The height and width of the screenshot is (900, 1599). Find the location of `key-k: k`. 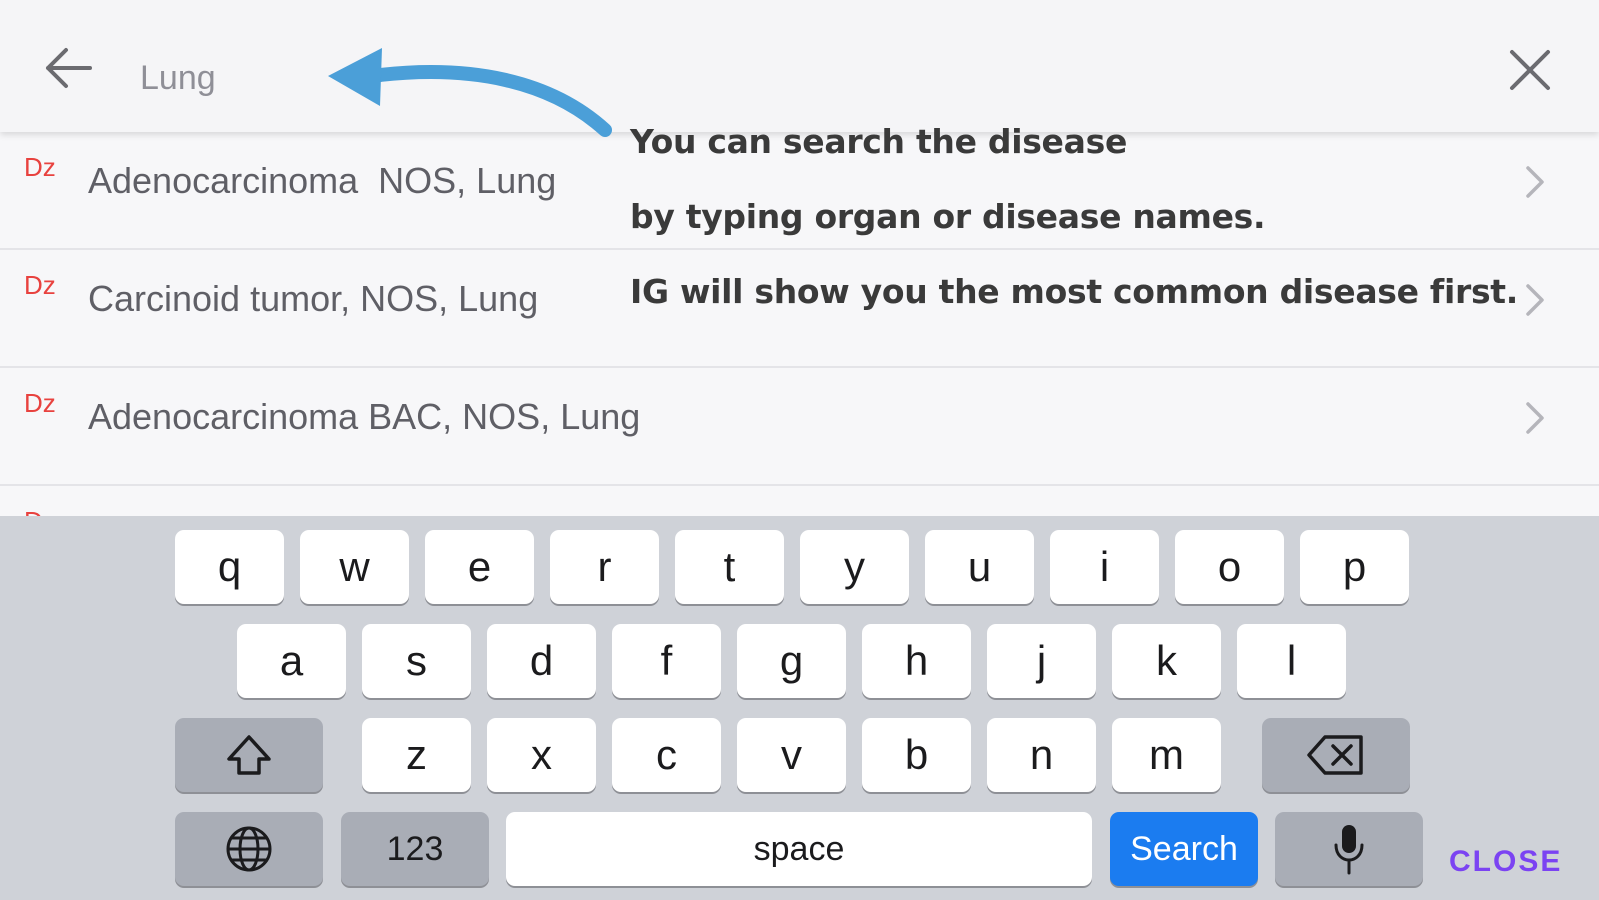

key-k: k is located at coordinates (1166, 661).